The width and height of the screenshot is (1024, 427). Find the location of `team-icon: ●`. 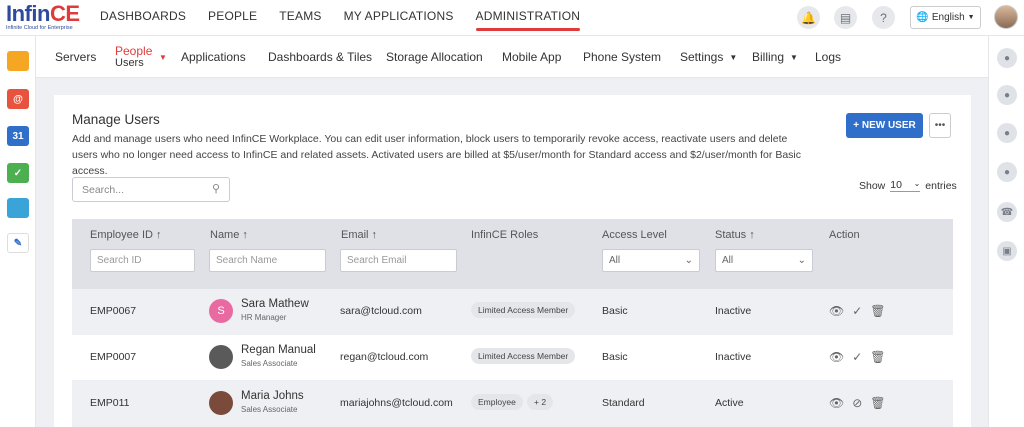

team-icon: ● is located at coordinates (1007, 172).